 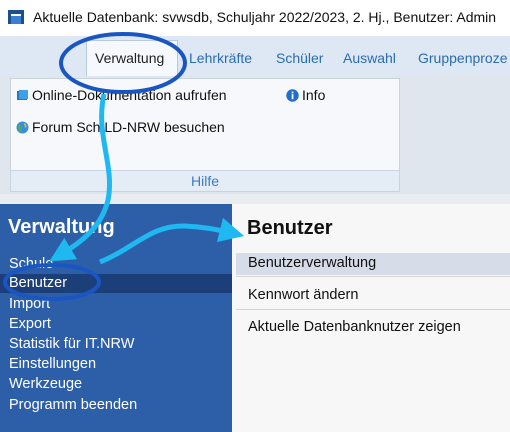 What do you see at coordinates (38, 283) in the screenshot?
I see `sidebar-item-benutzer: Benutzer` at bounding box center [38, 283].